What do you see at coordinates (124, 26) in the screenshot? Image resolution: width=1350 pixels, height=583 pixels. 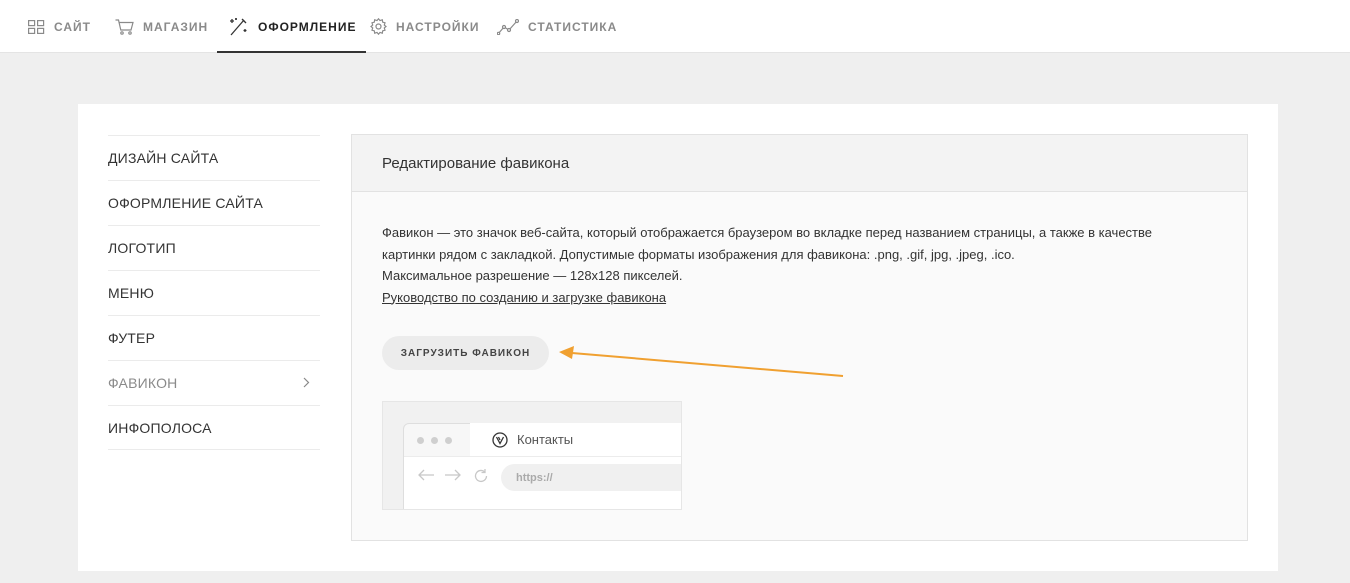 I see `cart-icon` at bounding box center [124, 26].